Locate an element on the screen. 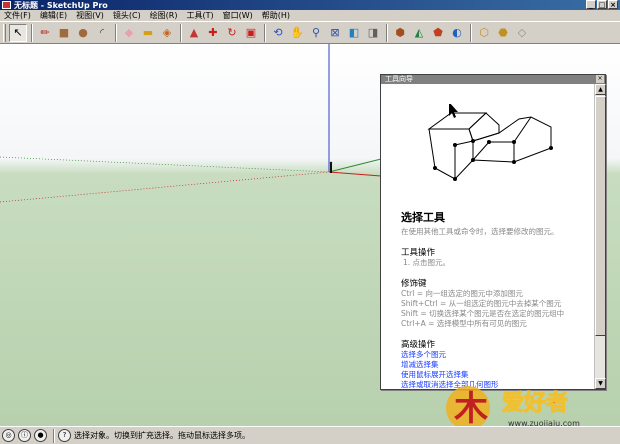 This screenshot has width=620, height=444. green-axis-dotted is located at coordinates (165, 164).